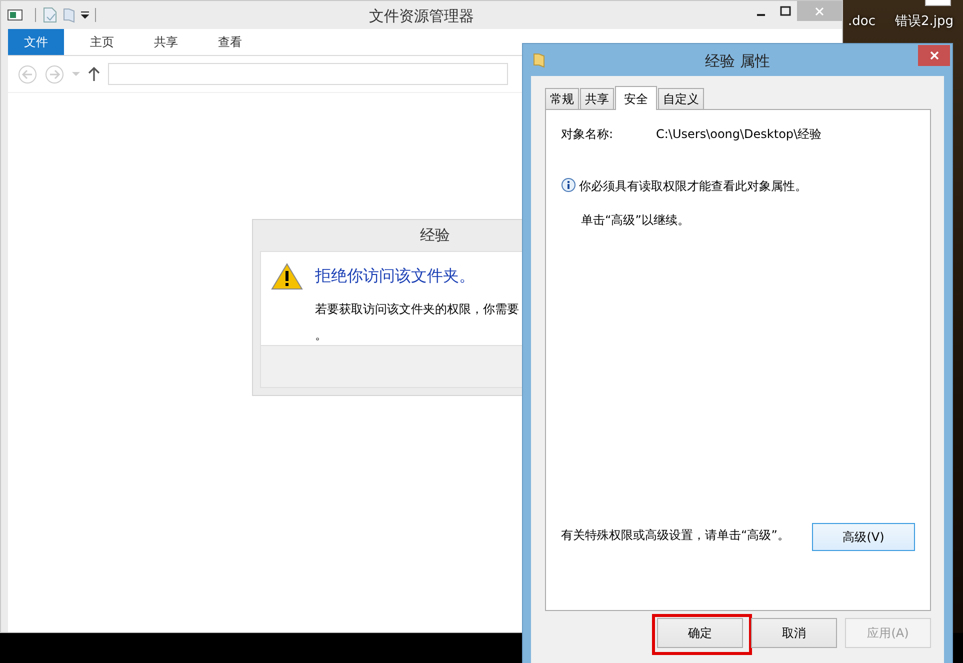 The width and height of the screenshot is (963, 663). What do you see at coordinates (597, 98) in the screenshot?
I see `tab: 共享` at bounding box center [597, 98].